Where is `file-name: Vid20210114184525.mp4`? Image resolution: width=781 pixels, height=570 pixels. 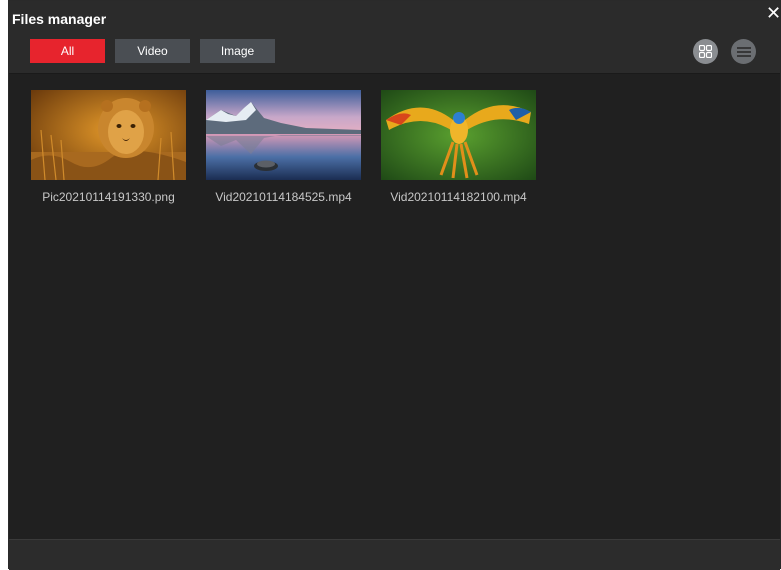 file-name: Vid20210114184525.mp4 is located at coordinates (283, 197).